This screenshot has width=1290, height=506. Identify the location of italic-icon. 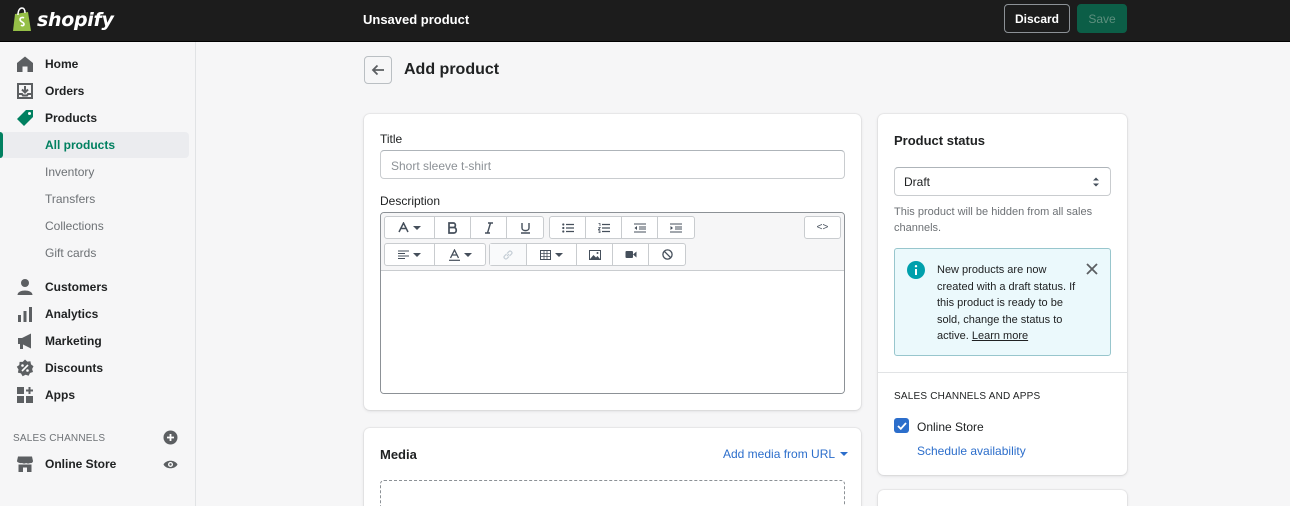
(488, 227).